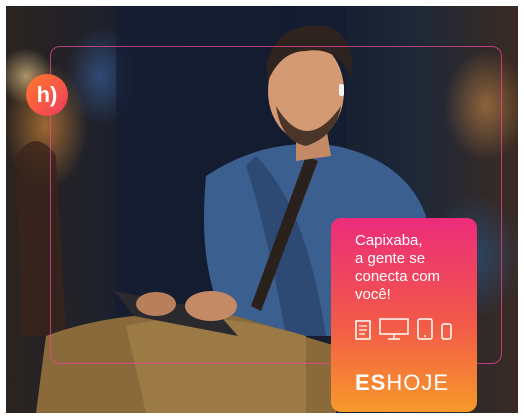 The height and width of the screenshot is (419, 524). What do you see at coordinates (394, 329) in the screenshot?
I see `monitor-icon` at bounding box center [394, 329].